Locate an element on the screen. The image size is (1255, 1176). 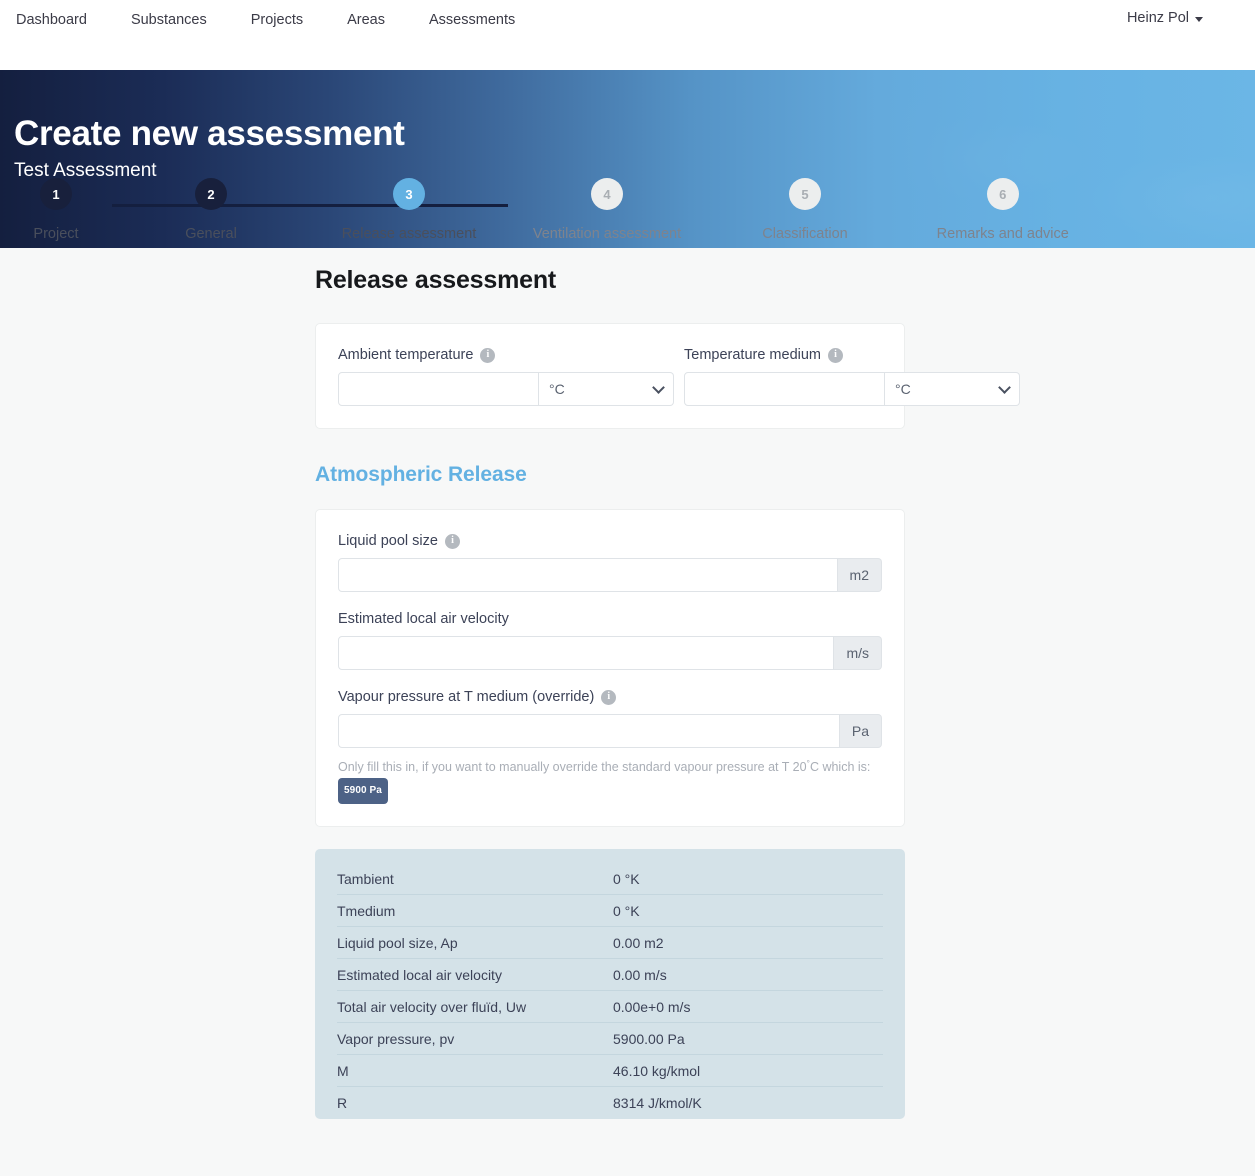
field-label-row: Estimated local air velocity is located at coordinates (610, 619).